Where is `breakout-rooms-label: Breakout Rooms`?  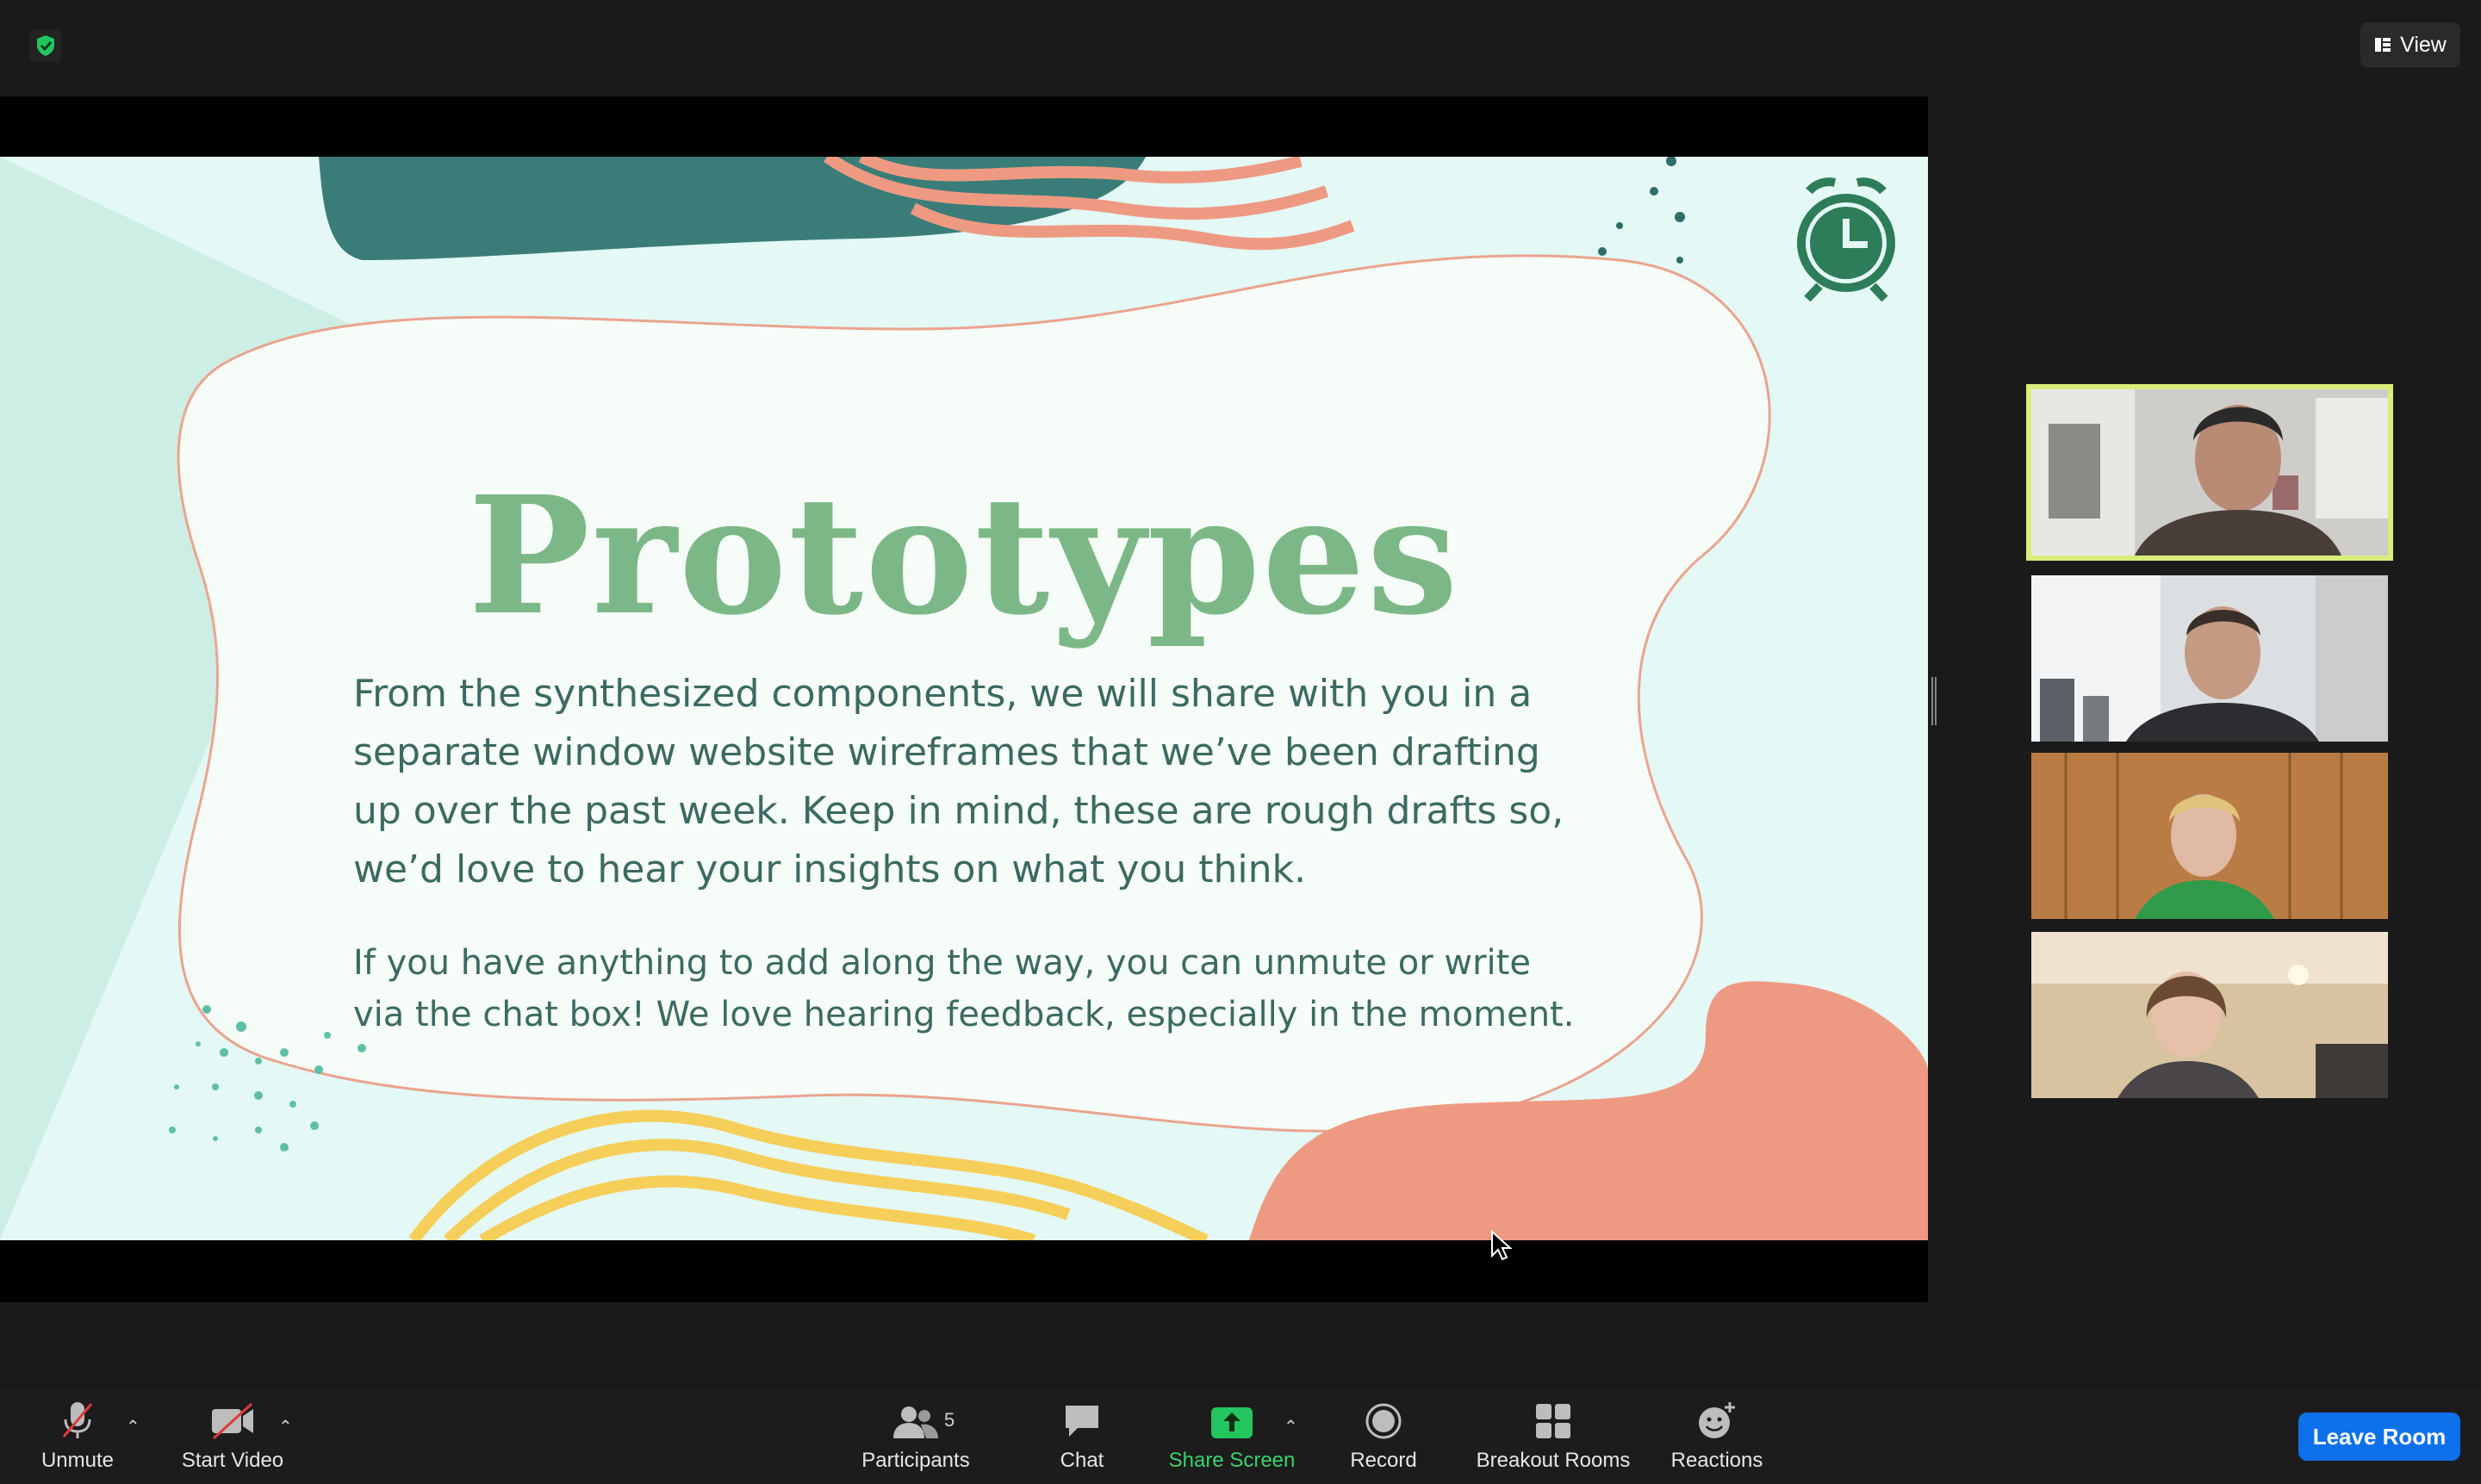
breakout-rooms-label: Breakout Rooms is located at coordinates (1554, 1460).